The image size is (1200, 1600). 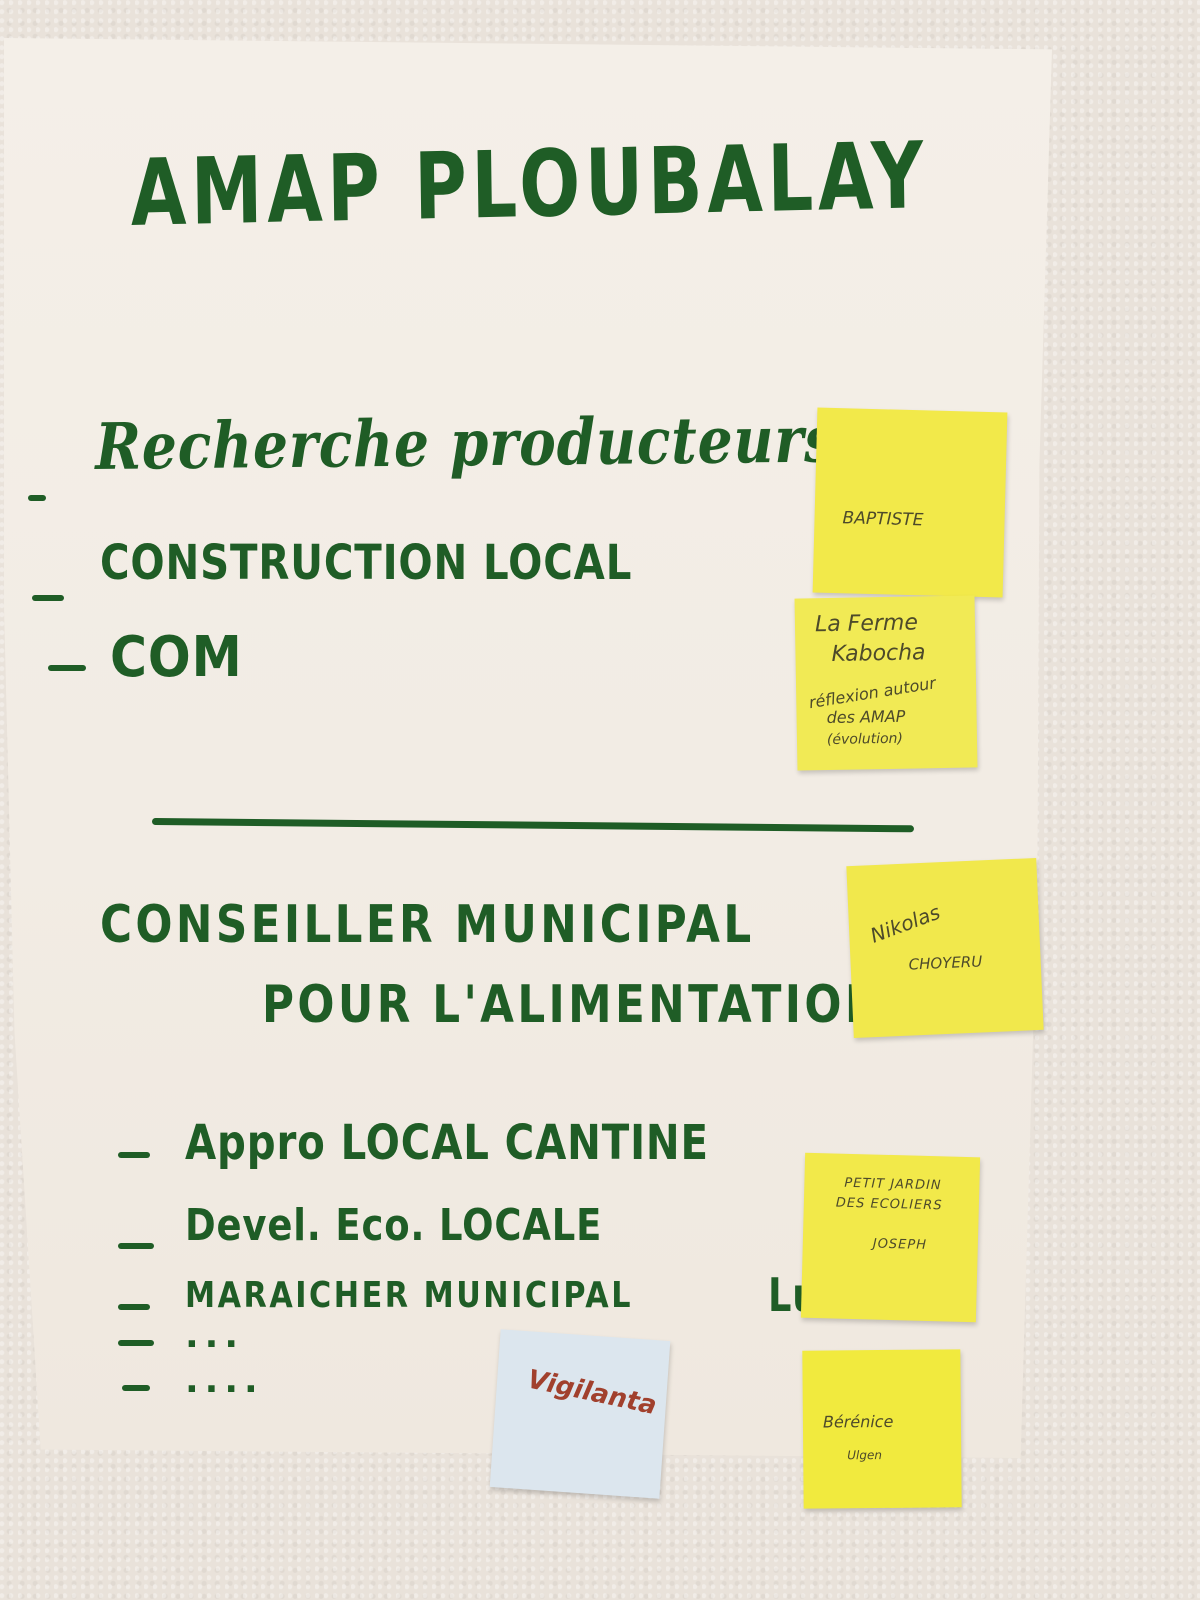 What do you see at coordinates (893, 1184) in the screenshot?
I see `note-text: PETIT JARDIN` at bounding box center [893, 1184].